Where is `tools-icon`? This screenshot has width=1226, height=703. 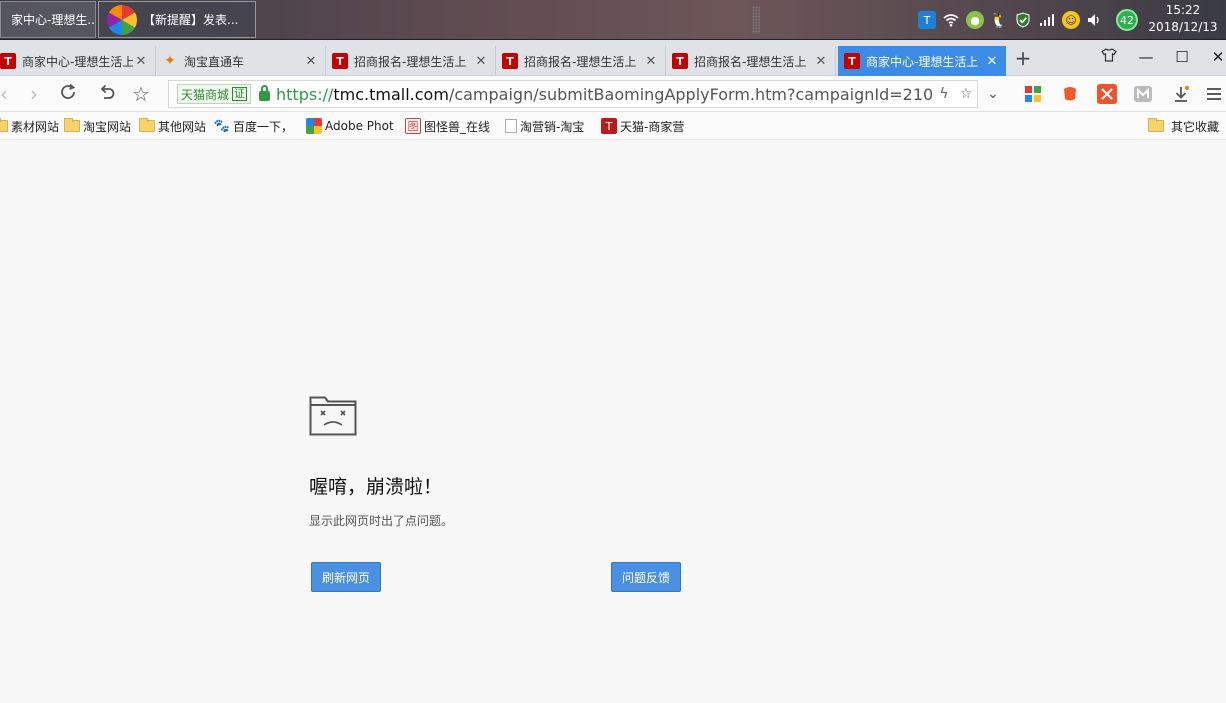 tools-icon is located at coordinates (1107, 94).